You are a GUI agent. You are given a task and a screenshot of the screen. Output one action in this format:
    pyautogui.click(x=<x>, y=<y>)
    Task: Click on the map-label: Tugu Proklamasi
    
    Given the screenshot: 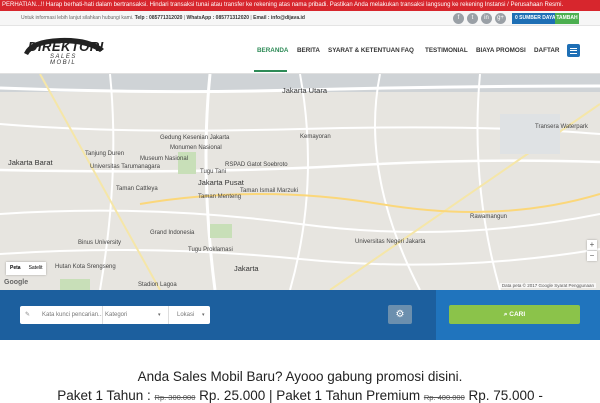 What is the action you would take?
    pyautogui.click(x=210, y=250)
    